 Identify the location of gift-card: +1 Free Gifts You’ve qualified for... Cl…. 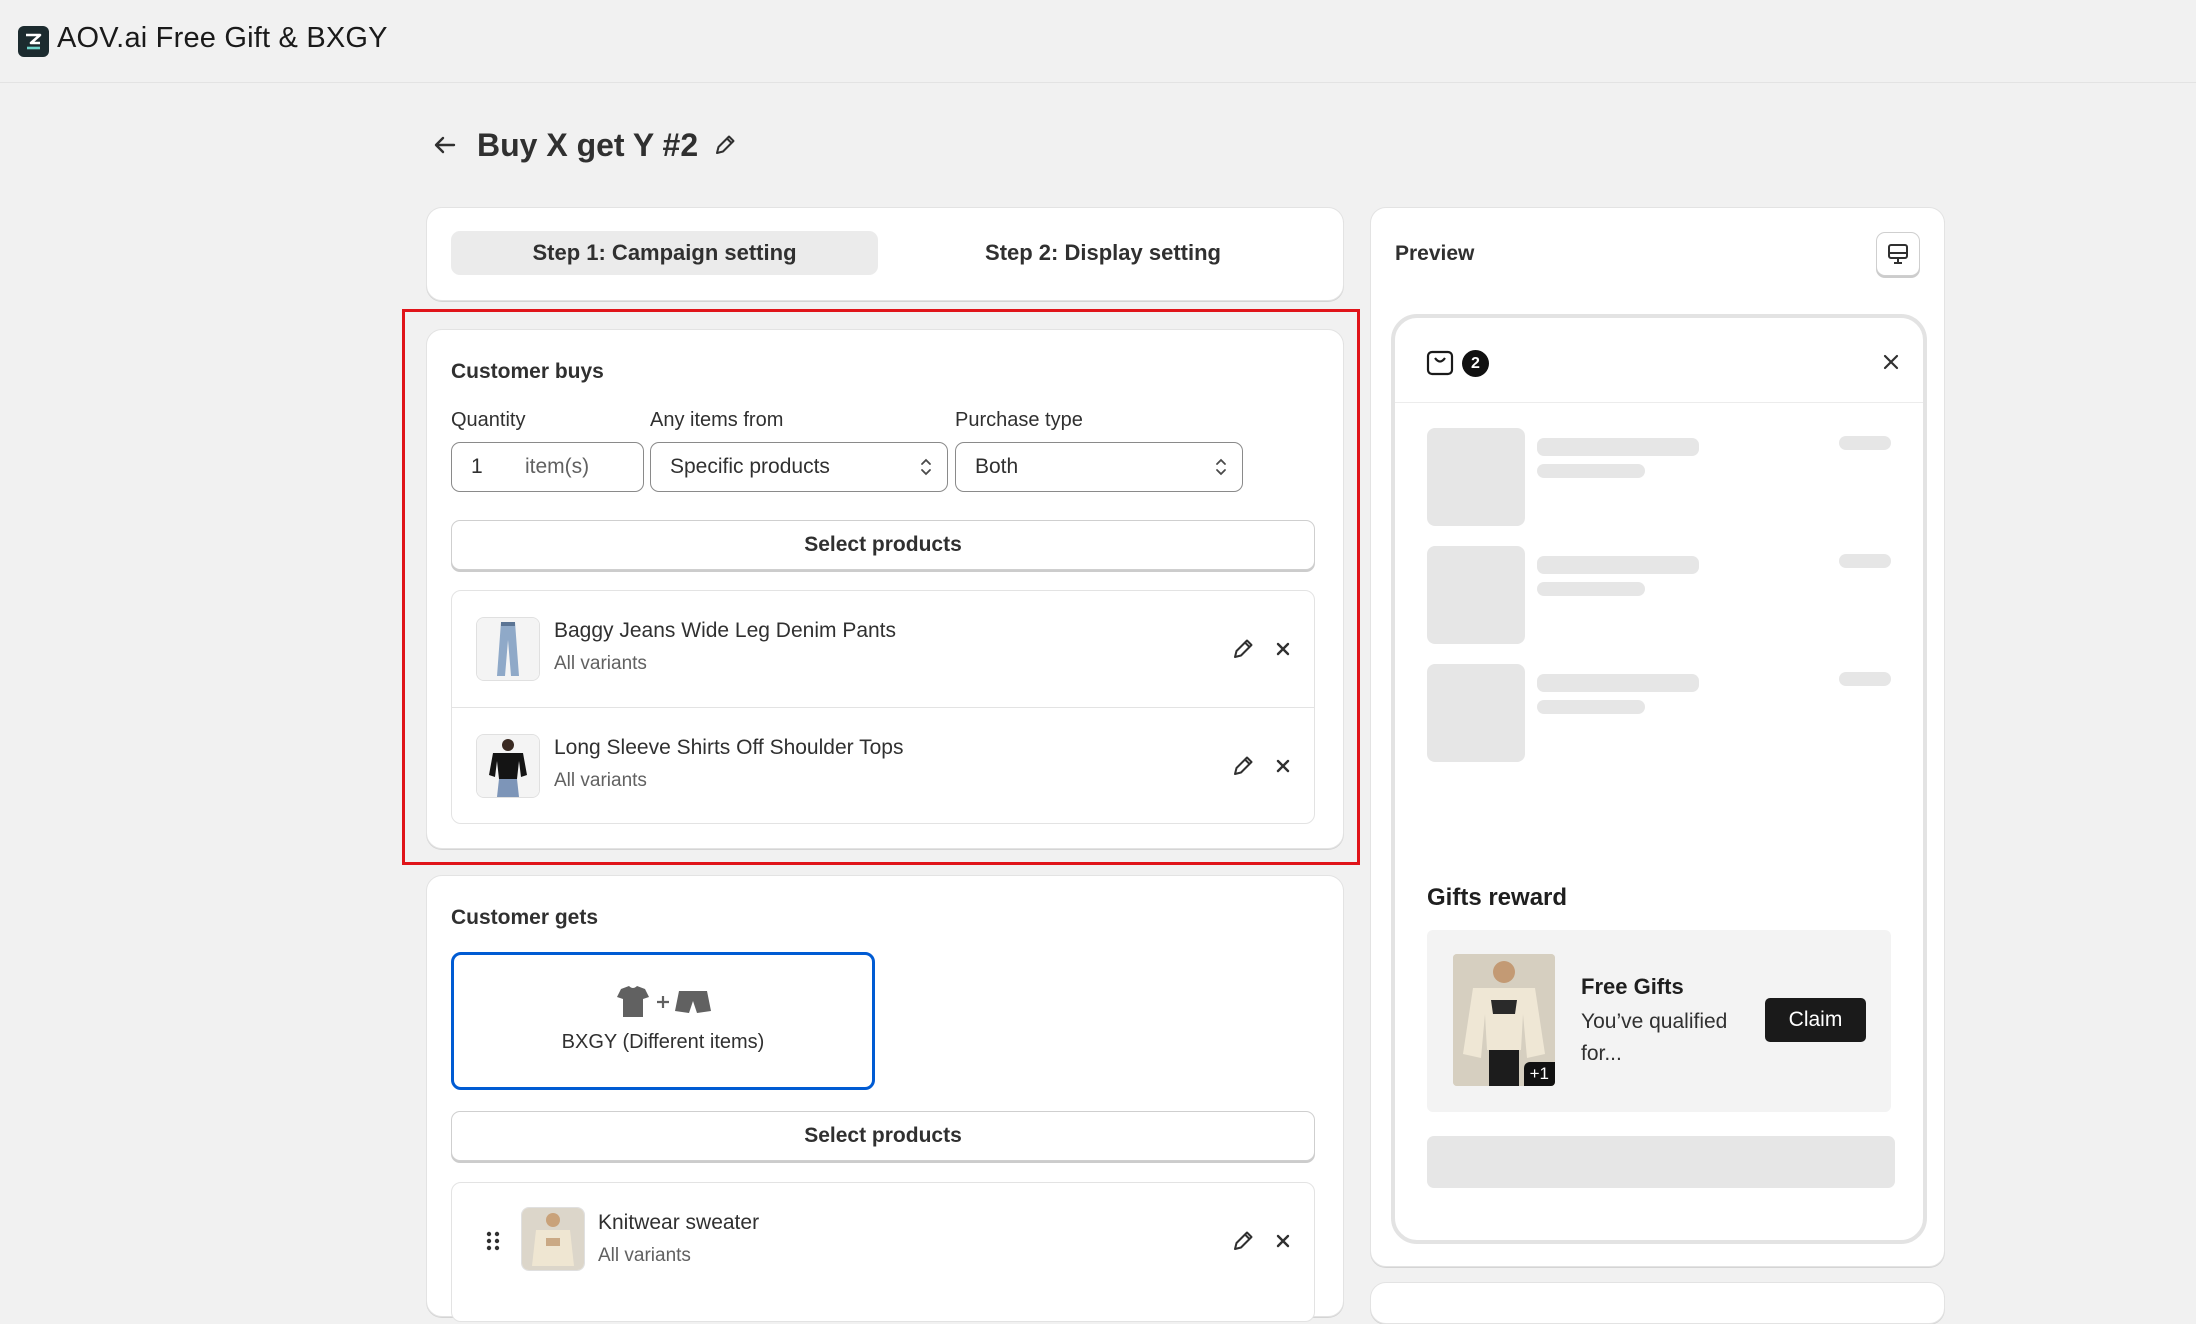
(1659, 1021).